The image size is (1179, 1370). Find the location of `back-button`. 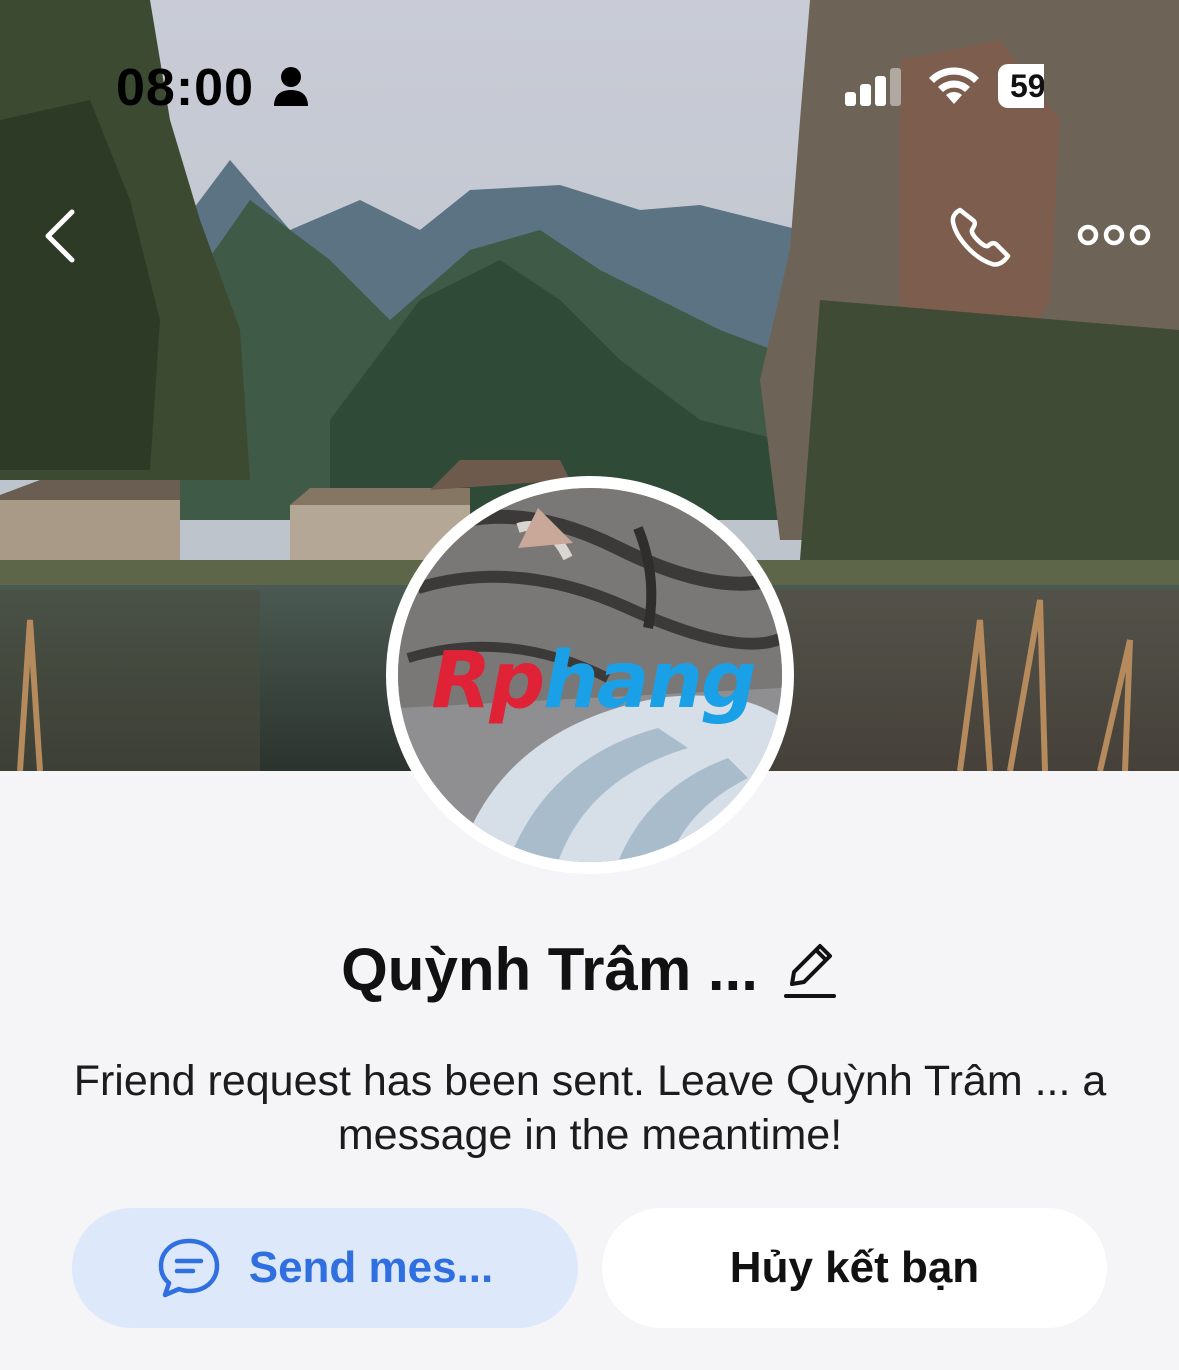

back-button is located at coordinates (61, 236).